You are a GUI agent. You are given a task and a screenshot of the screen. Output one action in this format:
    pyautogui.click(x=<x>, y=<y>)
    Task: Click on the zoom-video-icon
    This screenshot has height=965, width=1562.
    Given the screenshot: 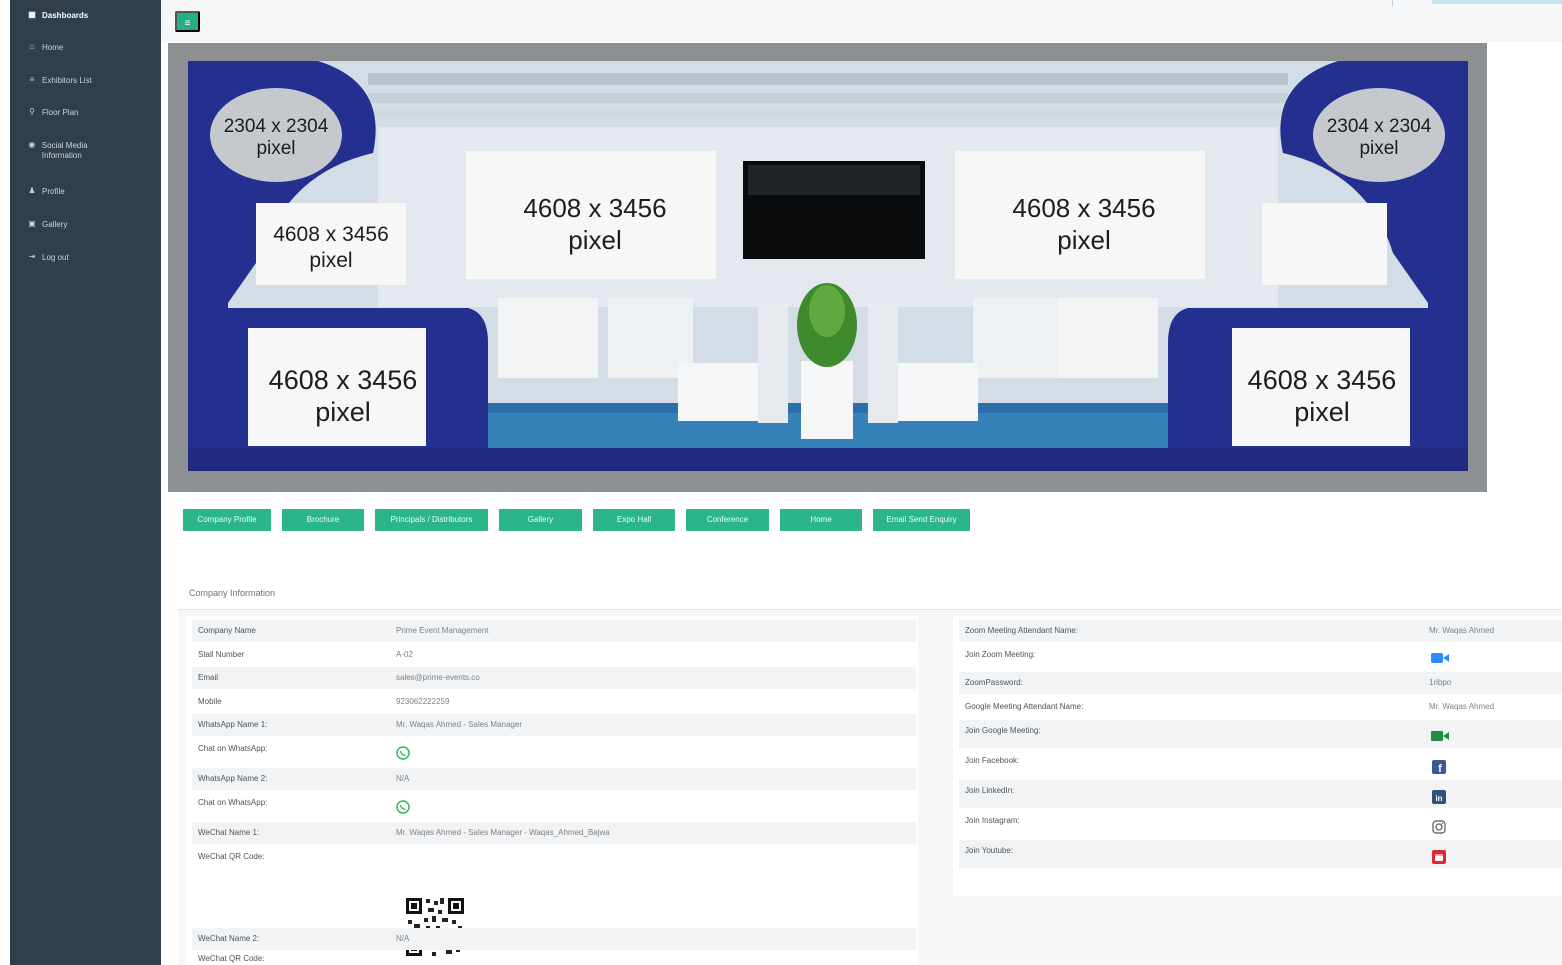 What is the action you would take?
    pyautogui.click(x=1440, y=658)
    